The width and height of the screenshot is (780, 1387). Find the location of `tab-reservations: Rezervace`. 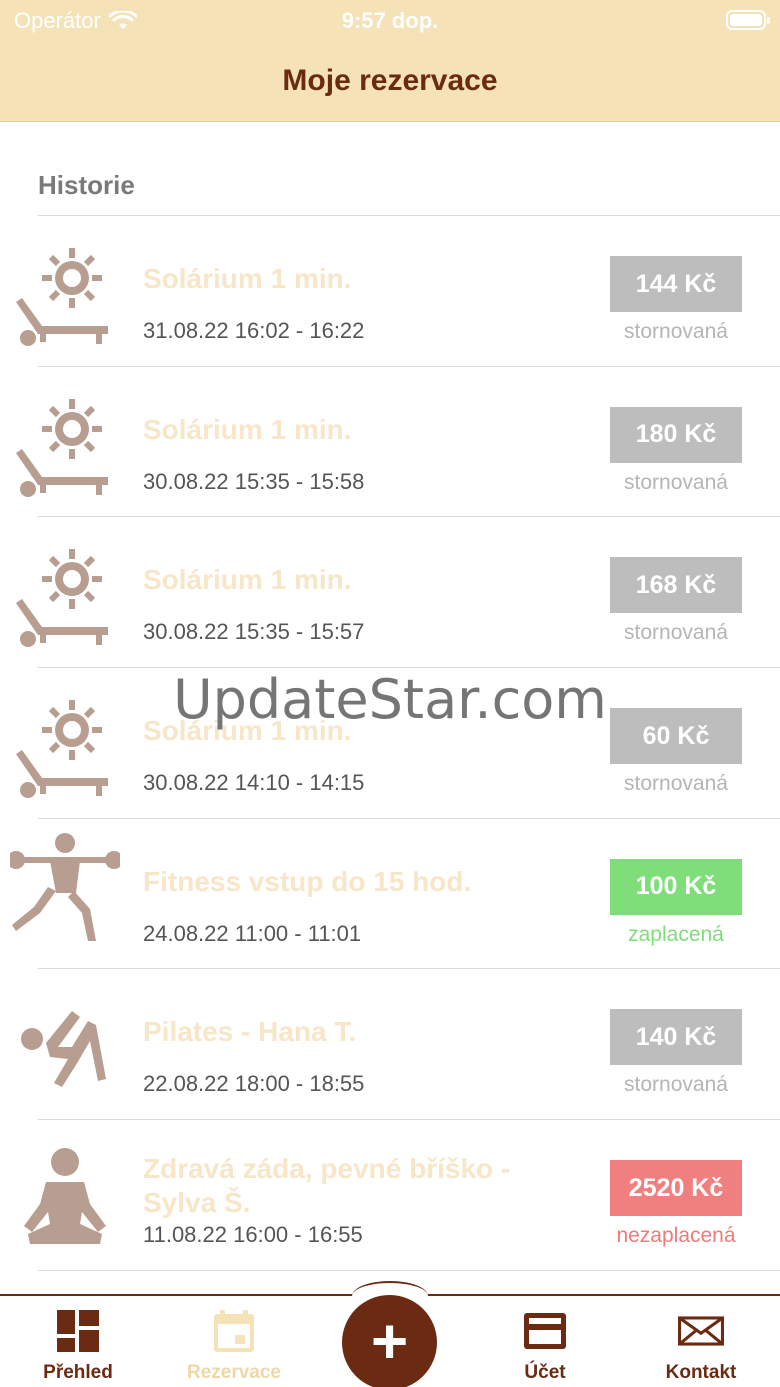

tab-reservations: Rezervace is located at coordinates (234, 1346).